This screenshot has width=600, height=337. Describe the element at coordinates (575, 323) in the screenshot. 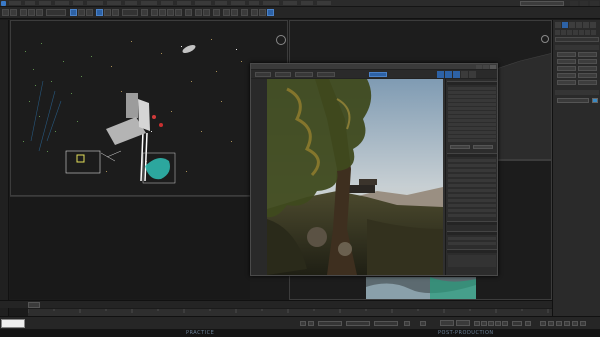

I see `field-of-view-icon` at that location.